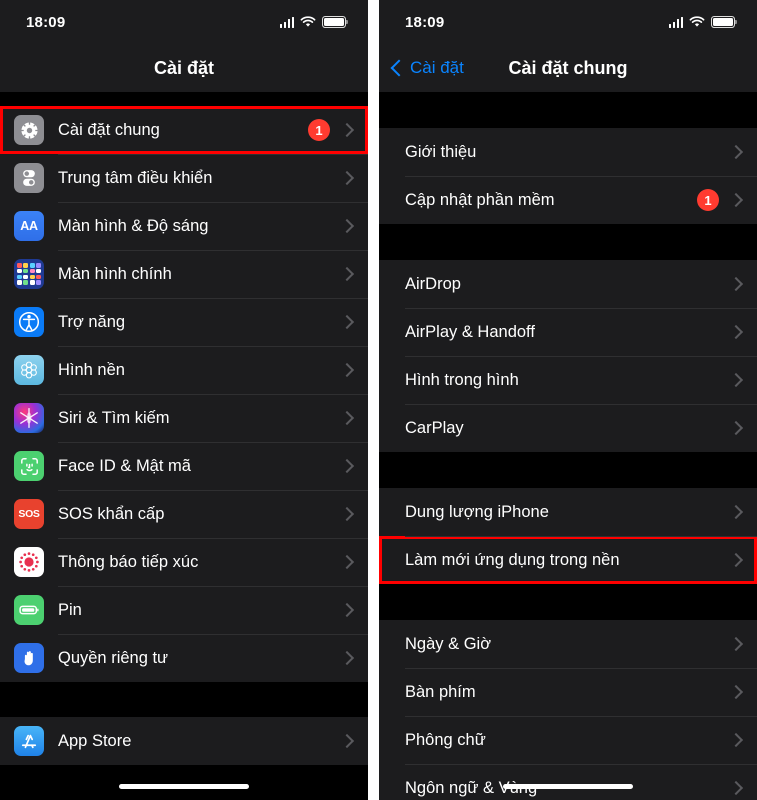  I want to click on list-item-picture-in-picture: Hình trong hình, so click(568, 380).